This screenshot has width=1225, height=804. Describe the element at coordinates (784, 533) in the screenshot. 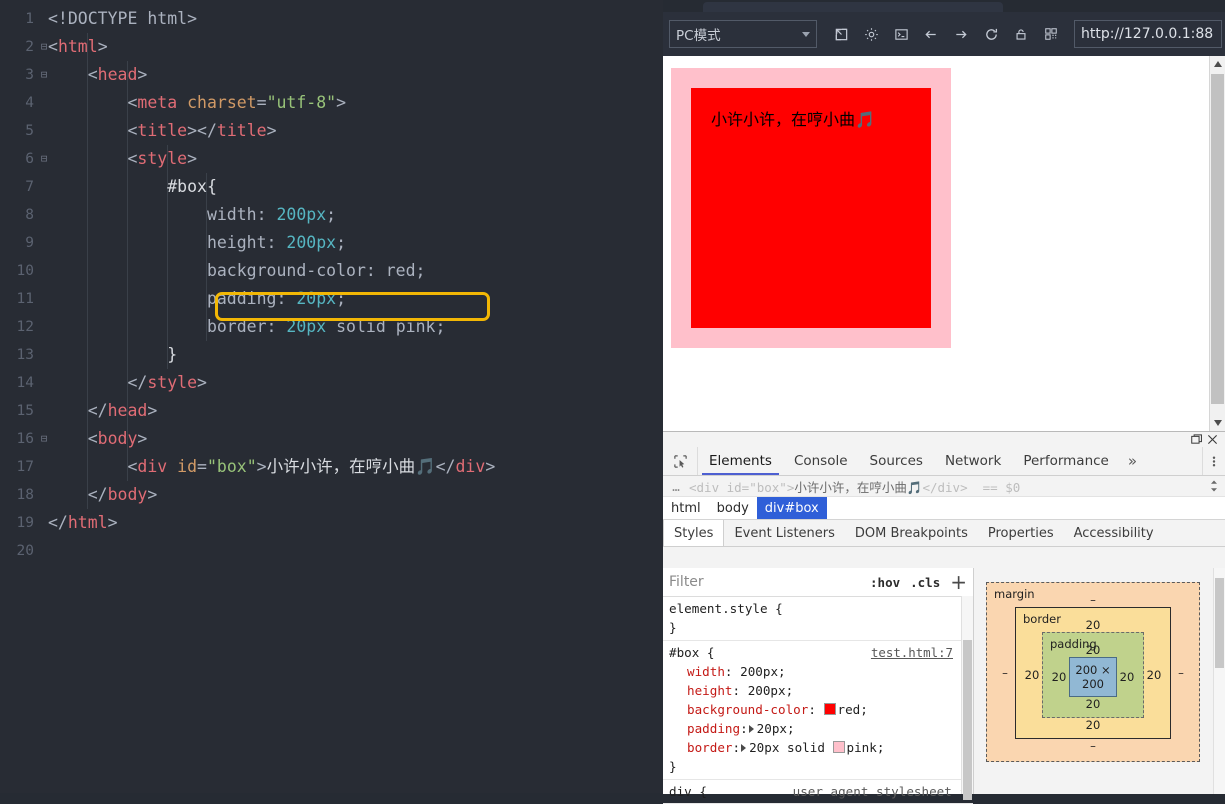

I see `panel-tab-event-listeners: Event Listeners` at that location.